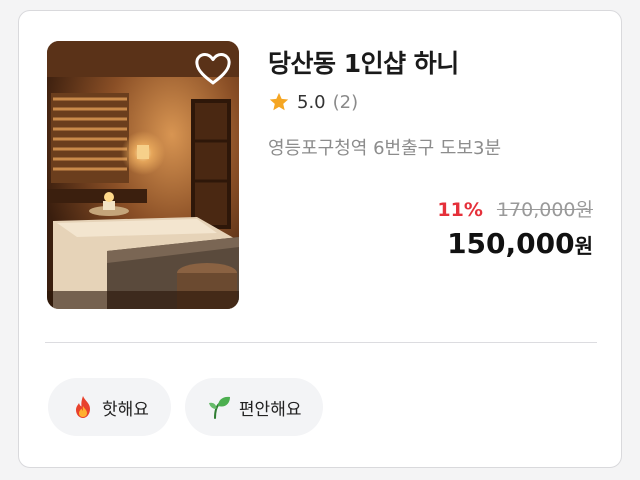  I want to click on final-price: 150,000원, so click(520, 243).